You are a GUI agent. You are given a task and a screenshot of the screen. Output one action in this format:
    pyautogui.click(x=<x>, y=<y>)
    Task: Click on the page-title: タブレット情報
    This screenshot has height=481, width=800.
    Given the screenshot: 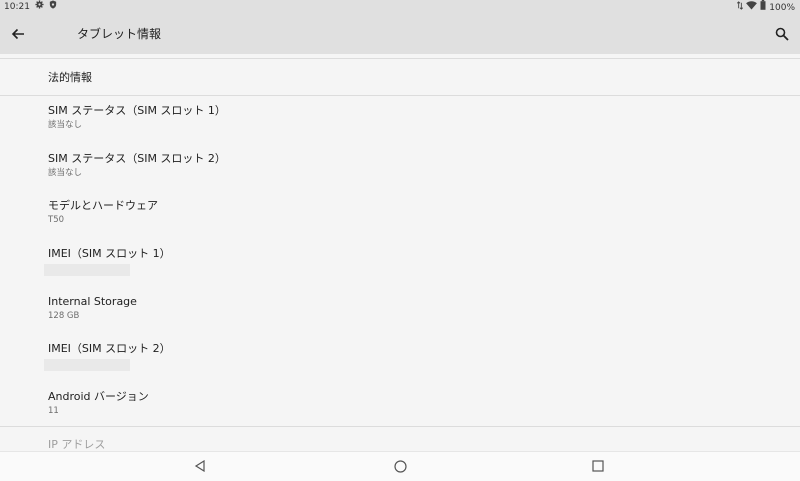 What is the action you would take?
    pyautogui.click(x=119, y=34)
    